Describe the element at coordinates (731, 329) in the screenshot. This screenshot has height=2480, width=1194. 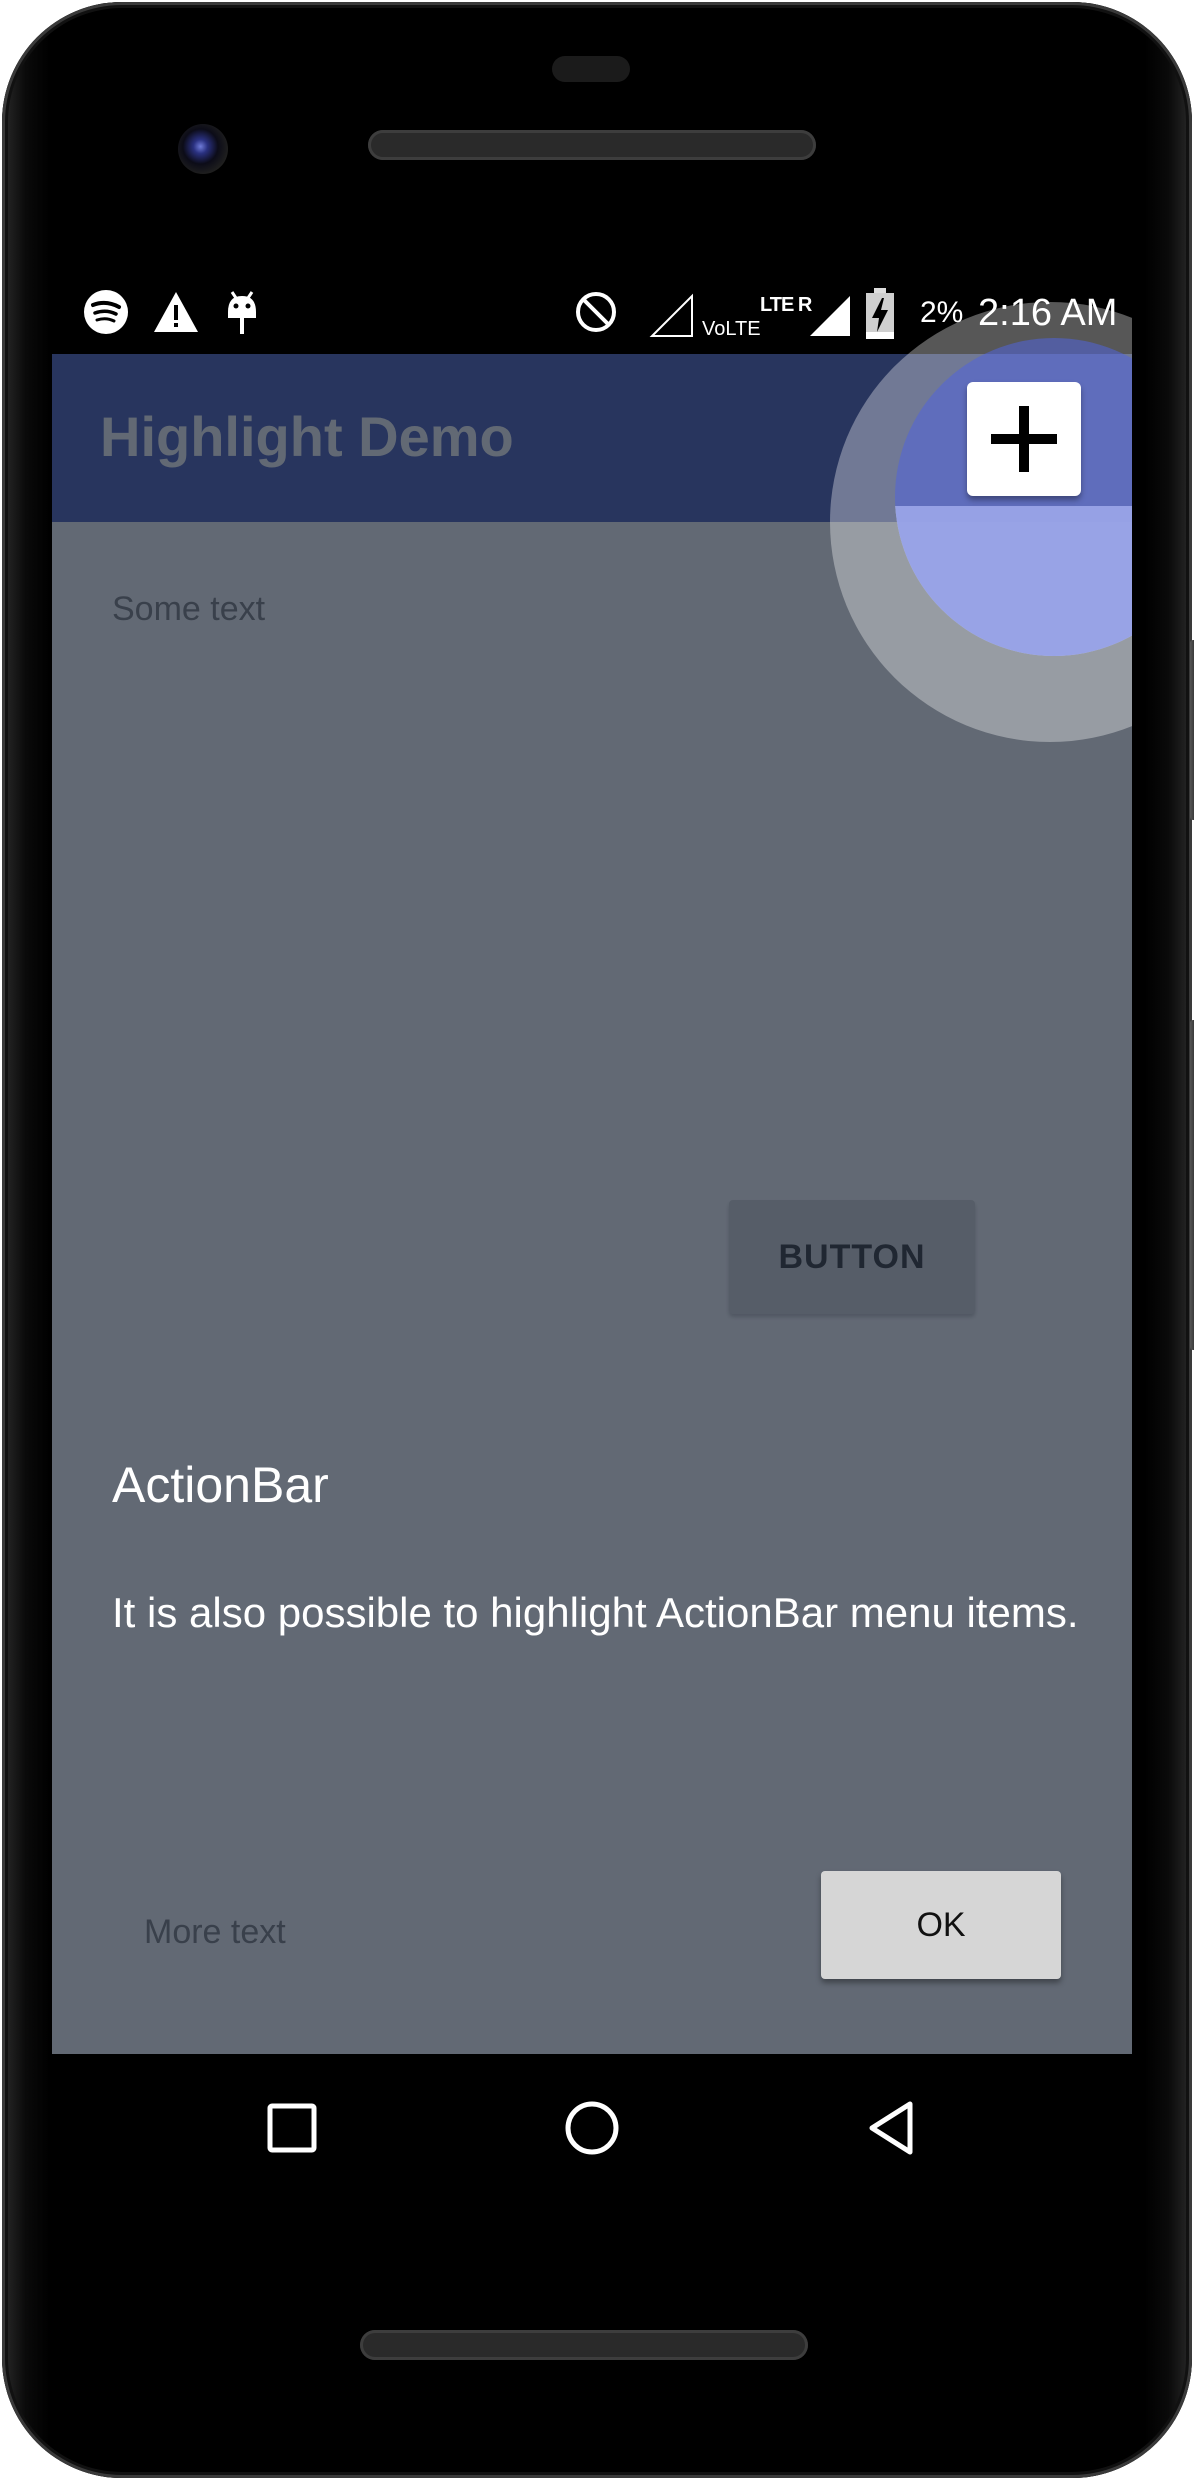
I see `volte-label: VoLTE` at that location.